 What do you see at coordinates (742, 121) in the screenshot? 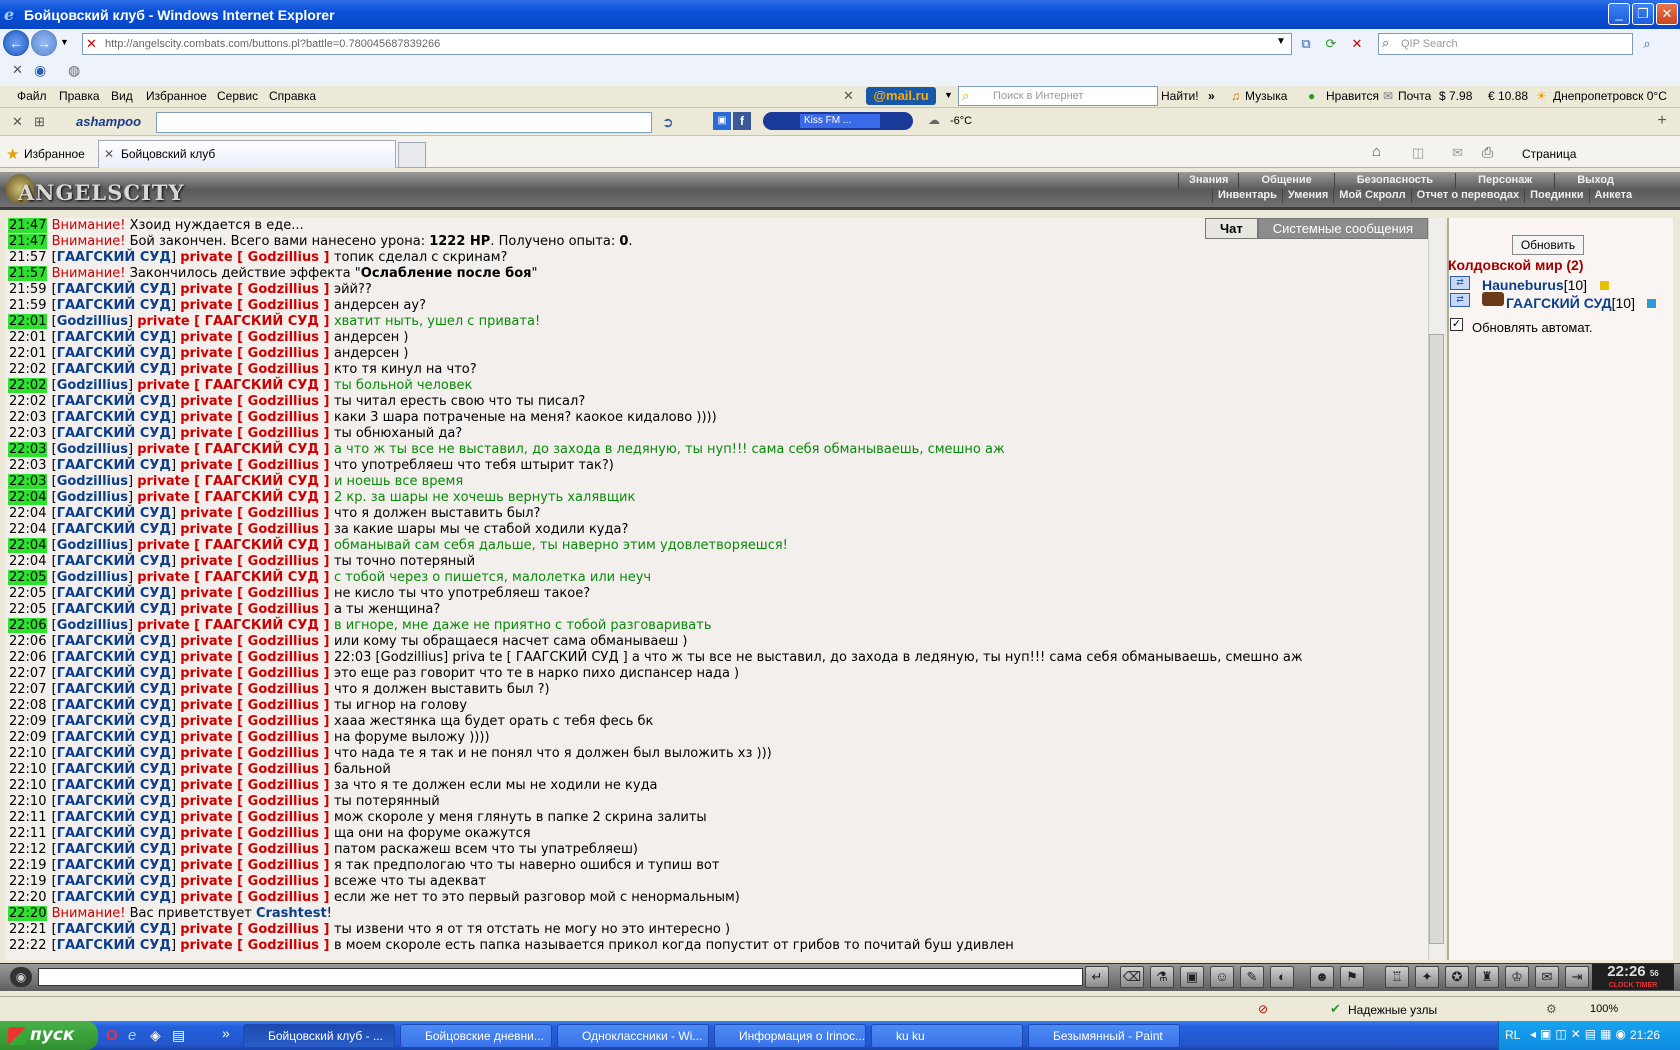
I see `facebook-icon: f` at bounding box center [742, 121].